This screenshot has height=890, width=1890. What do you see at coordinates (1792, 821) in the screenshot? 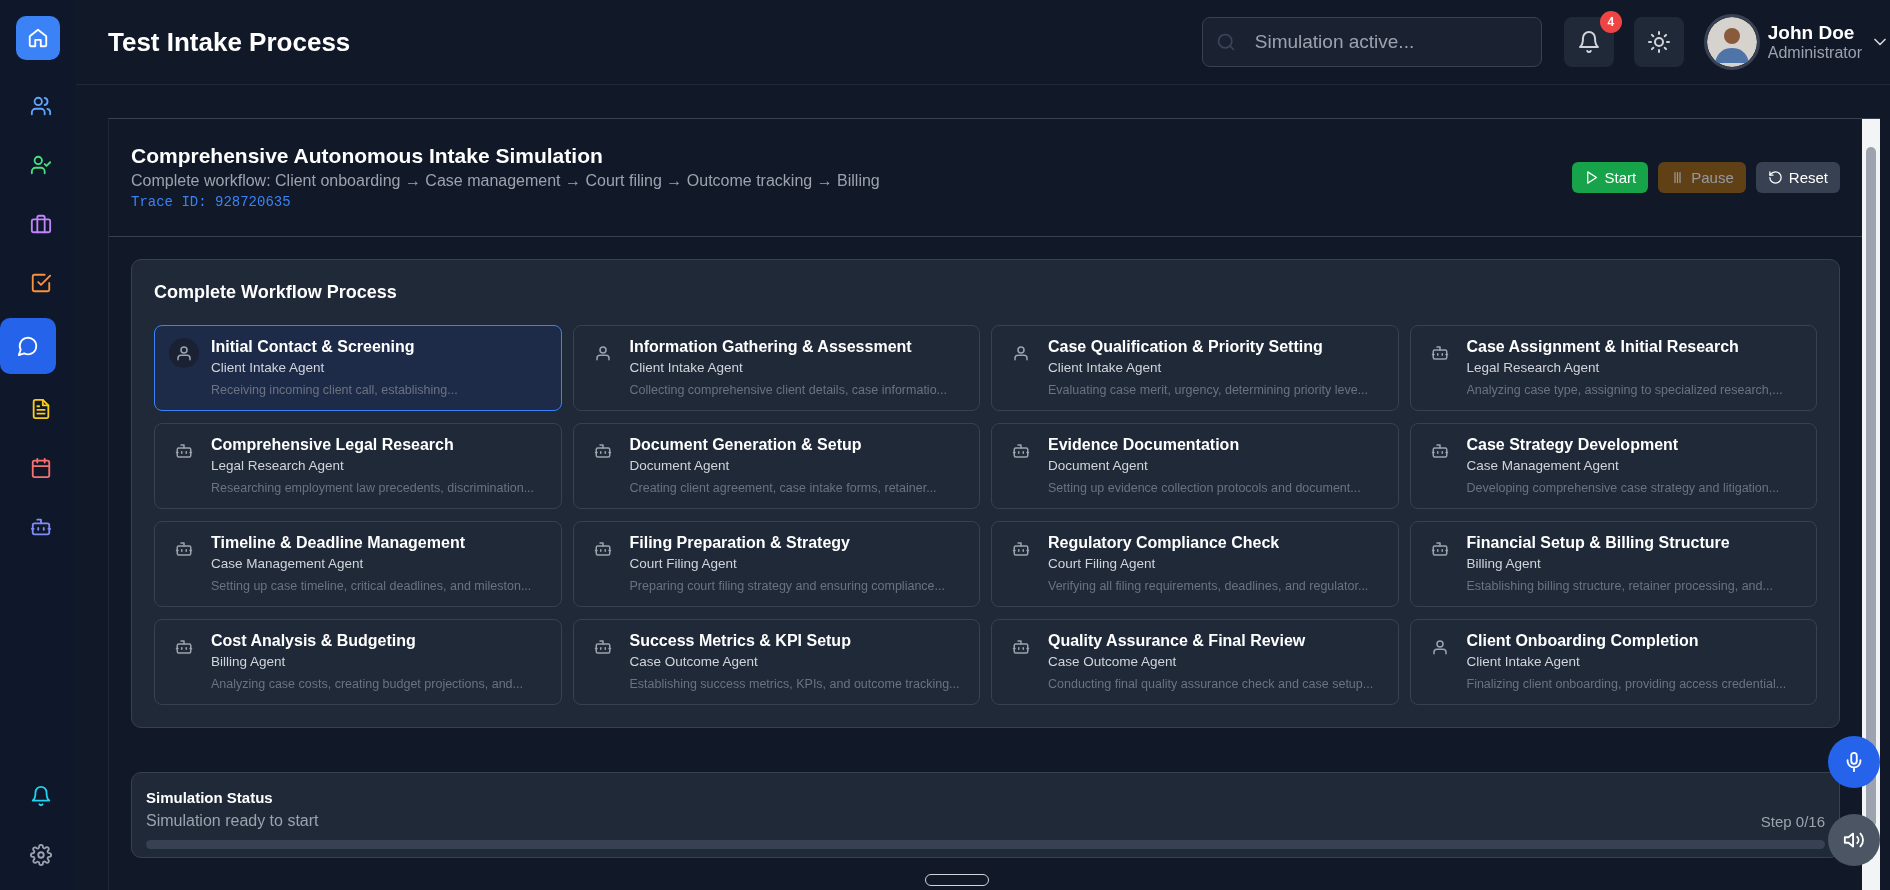
I see `step-counter: Step 0/16` at bounding box center [1792, 821].